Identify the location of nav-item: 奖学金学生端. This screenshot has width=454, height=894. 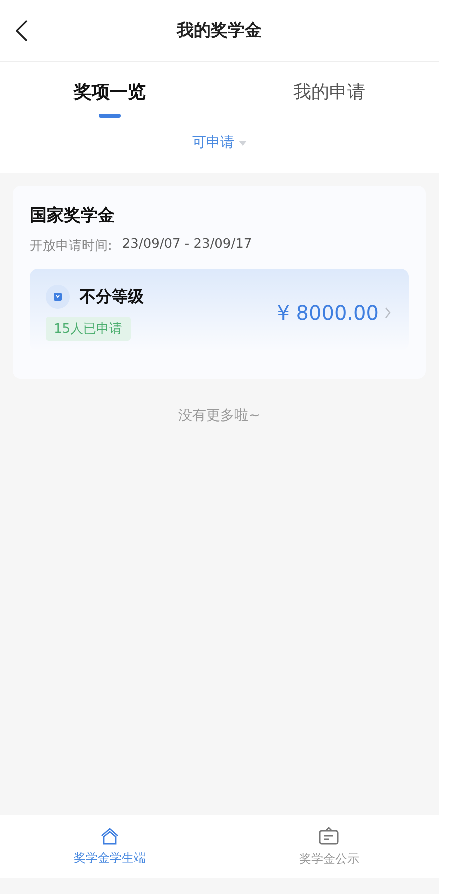
(110, 846).